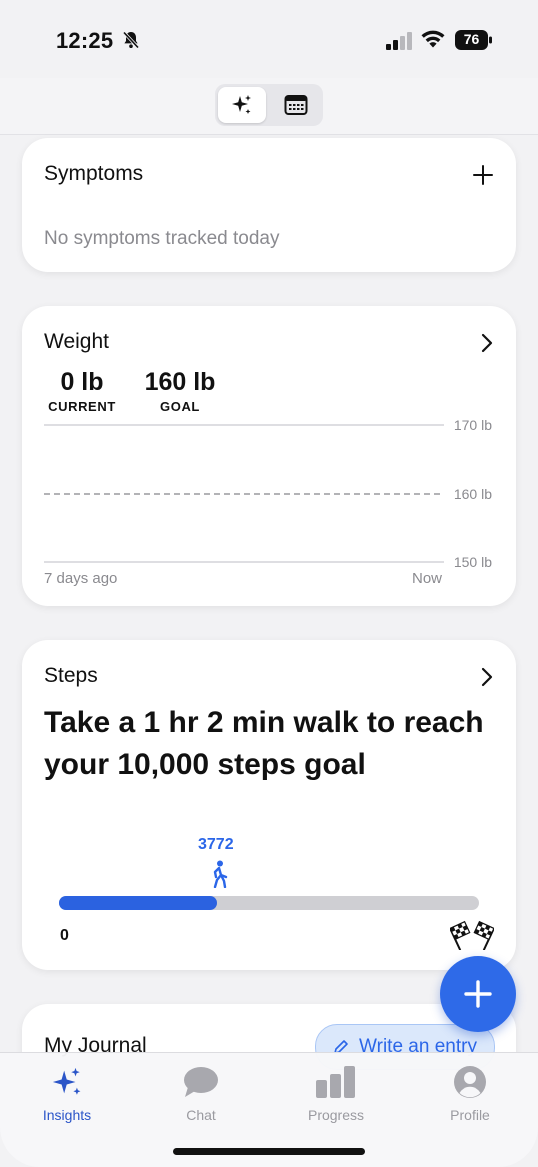 The image size is (538, 1167). What do you see at coordinates (433, 39) in the screenshot?
I see `wifi-icon` at bounding box center [433, 39].